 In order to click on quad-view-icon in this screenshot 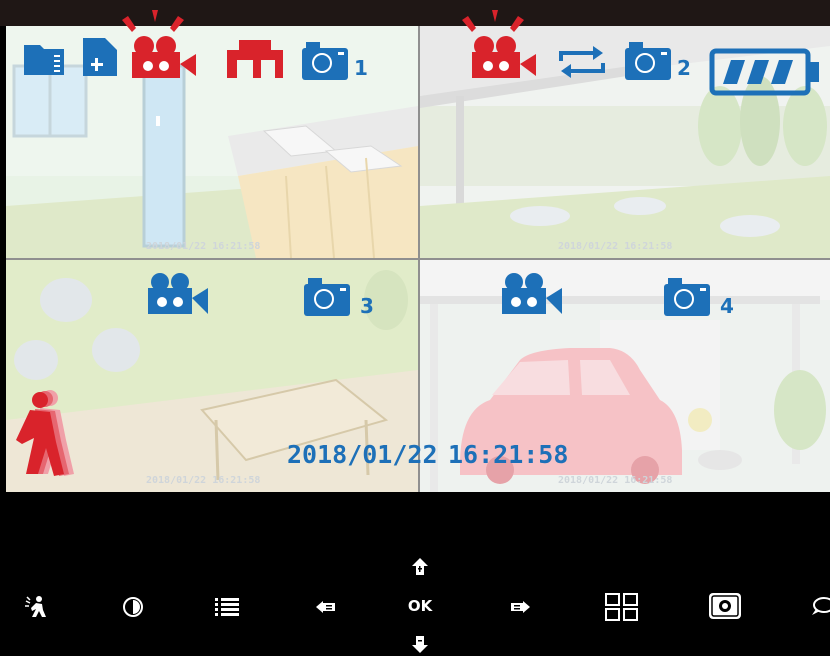, I will do `click(621, 607)`.